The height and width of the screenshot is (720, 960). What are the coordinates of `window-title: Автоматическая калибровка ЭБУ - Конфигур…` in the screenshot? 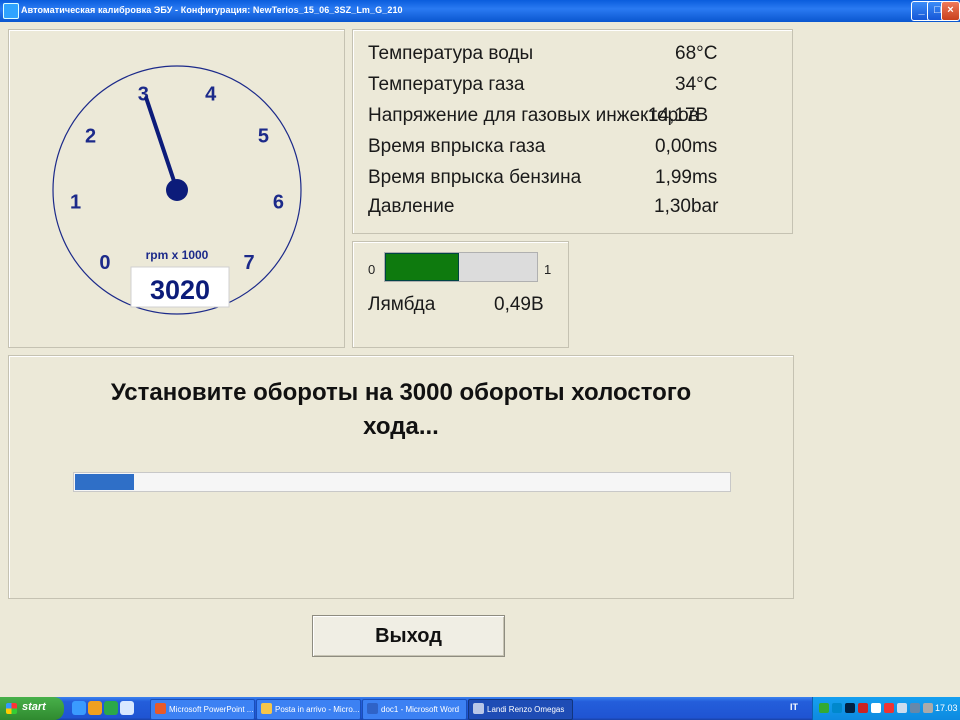 It's located at (212, 10).